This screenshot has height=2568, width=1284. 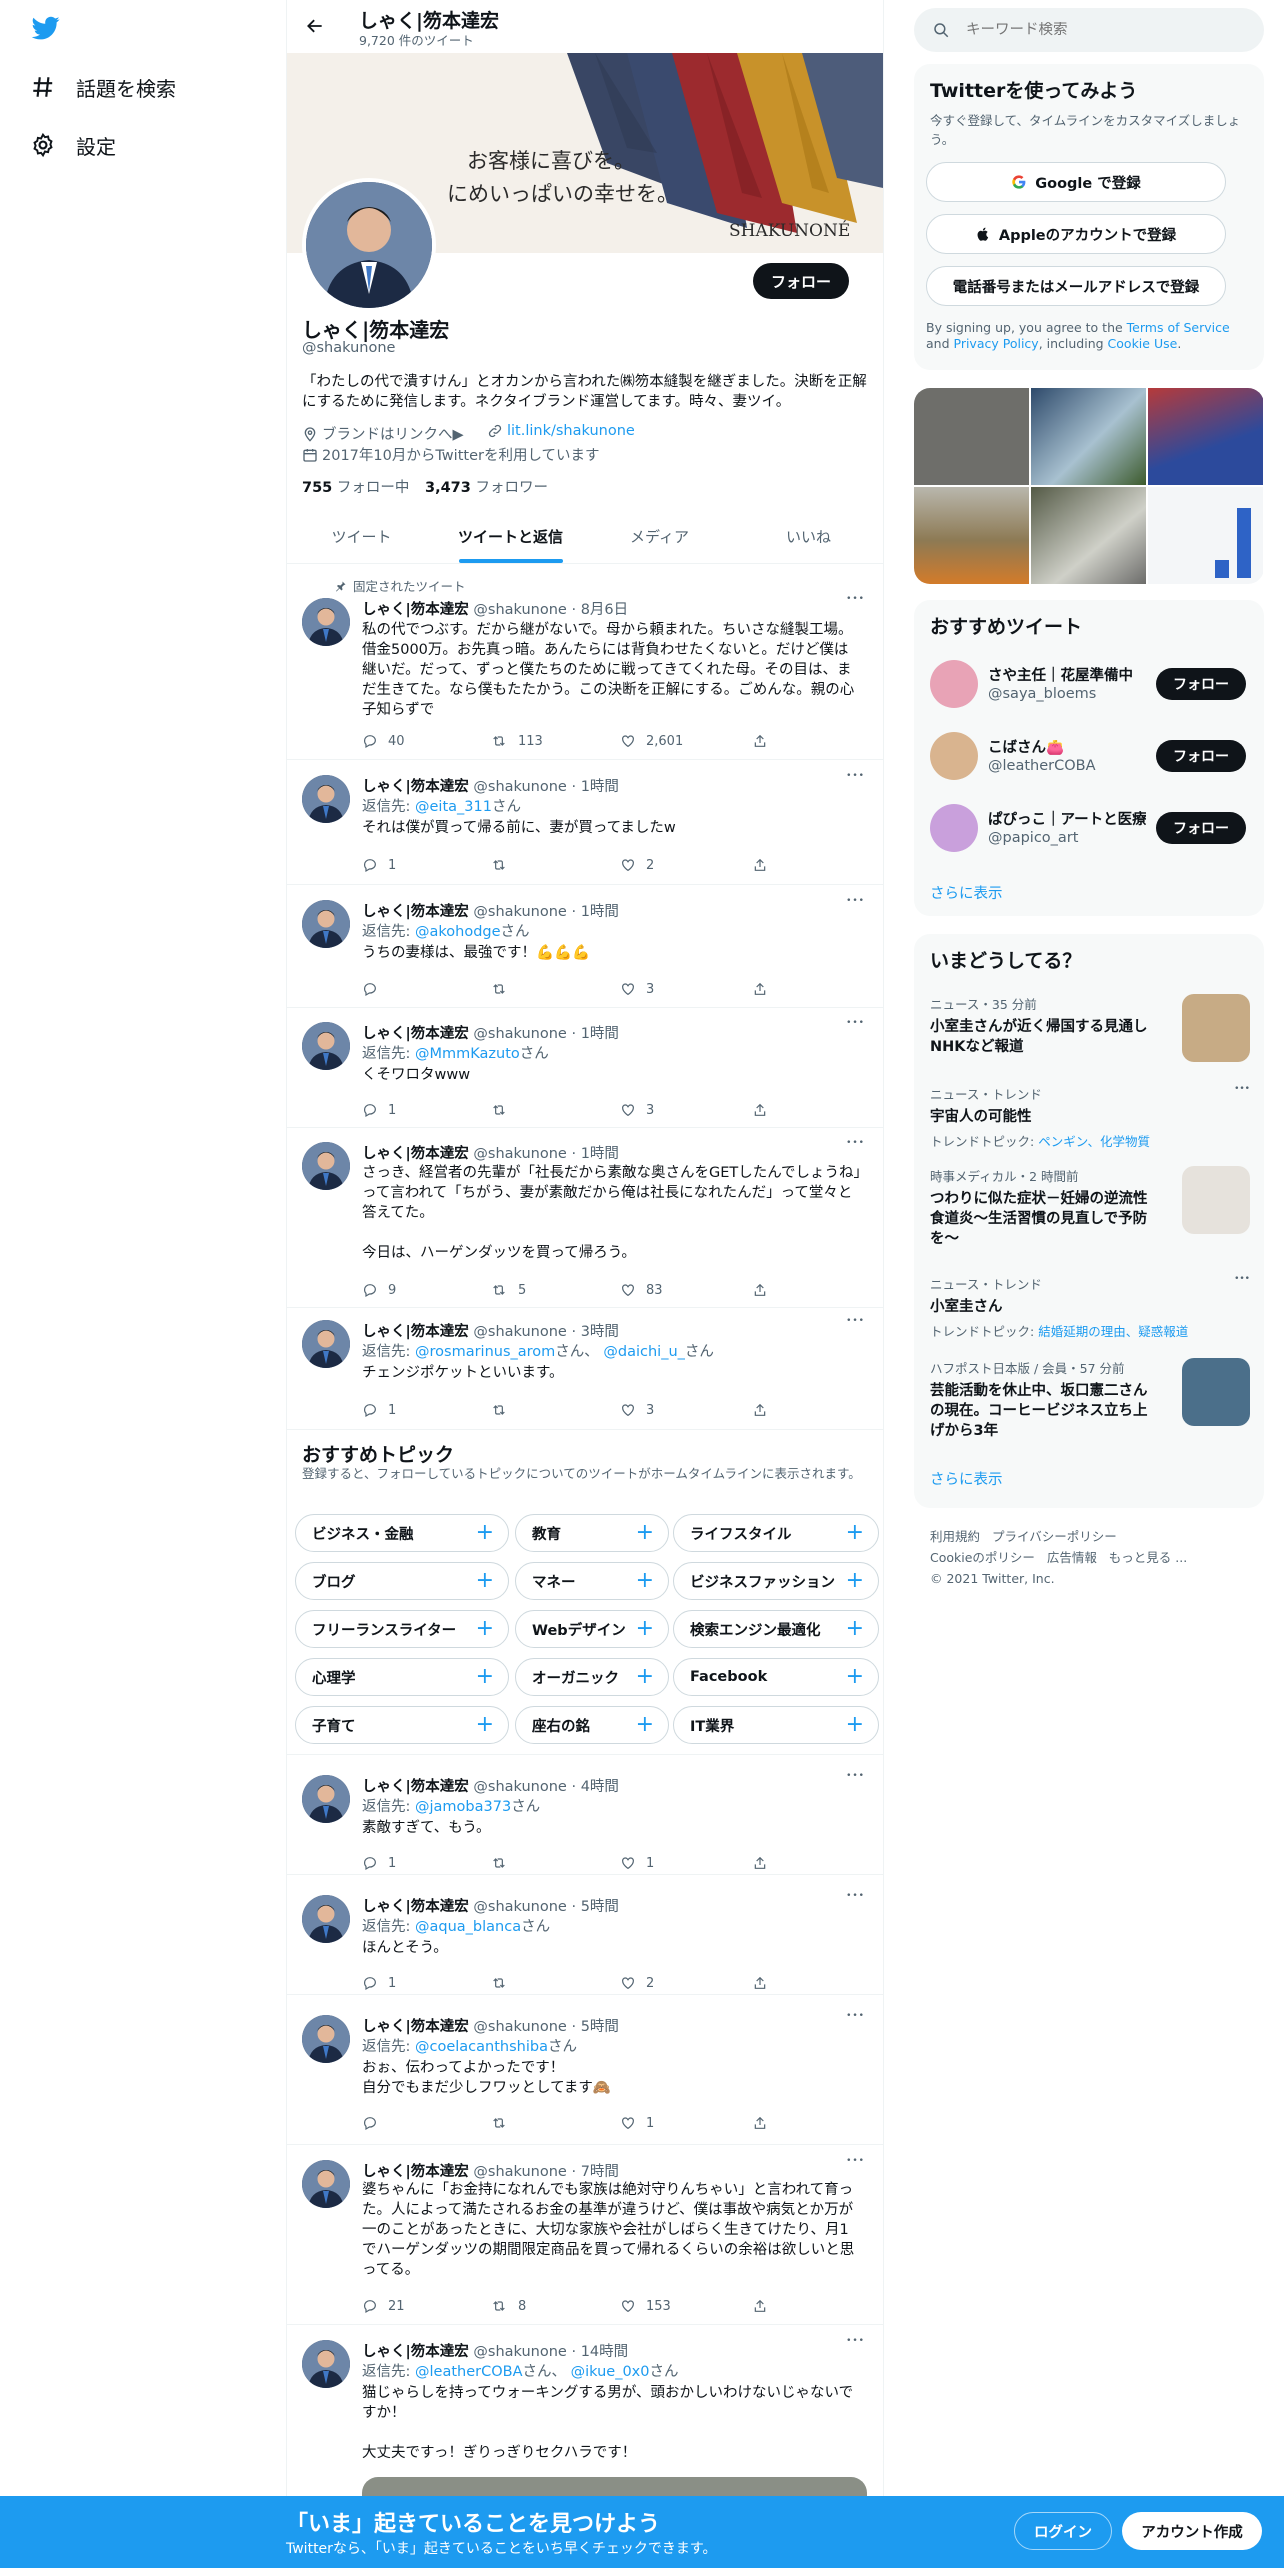 I want to click on retweet-button: 8, so click(x=508, y=2306).